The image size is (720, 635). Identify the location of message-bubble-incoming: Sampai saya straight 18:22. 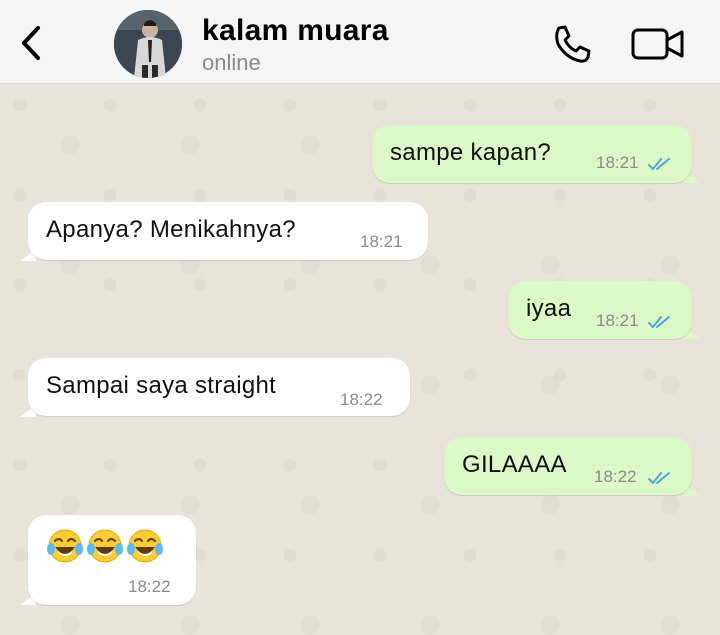
(219, 387).